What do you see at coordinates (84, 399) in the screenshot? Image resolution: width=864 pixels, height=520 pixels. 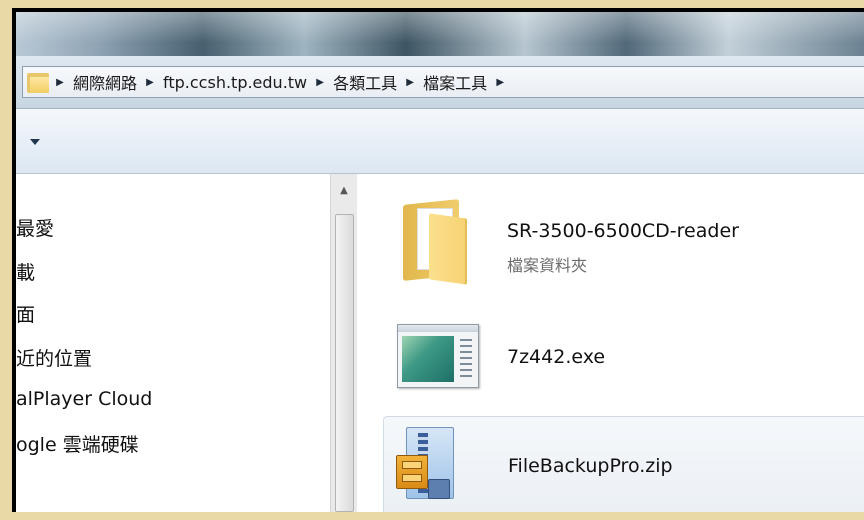 I see `nav-item-realplayer-cloud: alPlayer Cloud` at bounding box center [84, 399].